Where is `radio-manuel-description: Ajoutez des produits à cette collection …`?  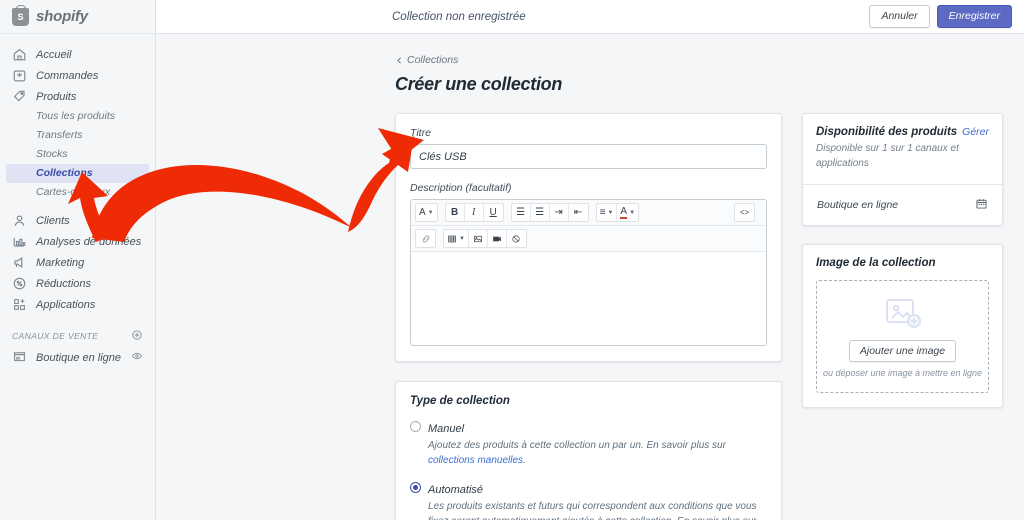
radio-manuel-description: Ajoutez des produits à cette collection … is located at coordinates (597, 453).